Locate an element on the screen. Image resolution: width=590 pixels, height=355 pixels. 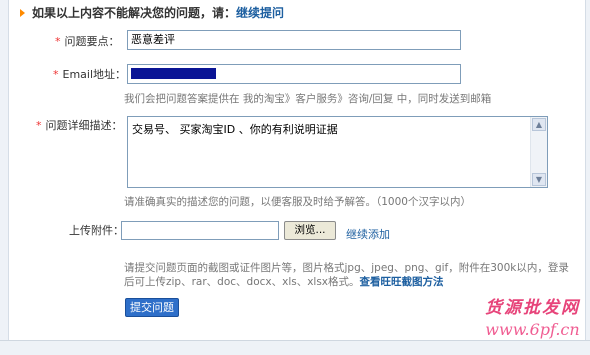
watermark-url: www.6pf.cn is located at coordinates (532, 329).